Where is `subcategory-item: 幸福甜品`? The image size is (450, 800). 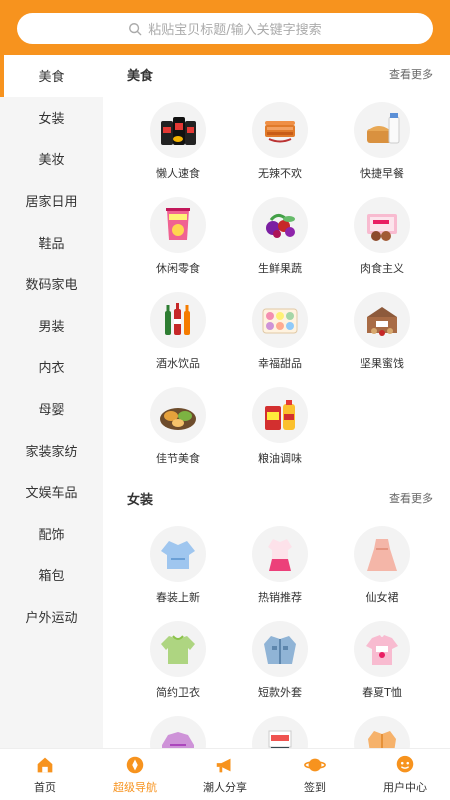 subcategory-item: 幸福甜品 is located at coordinates (280, 330).